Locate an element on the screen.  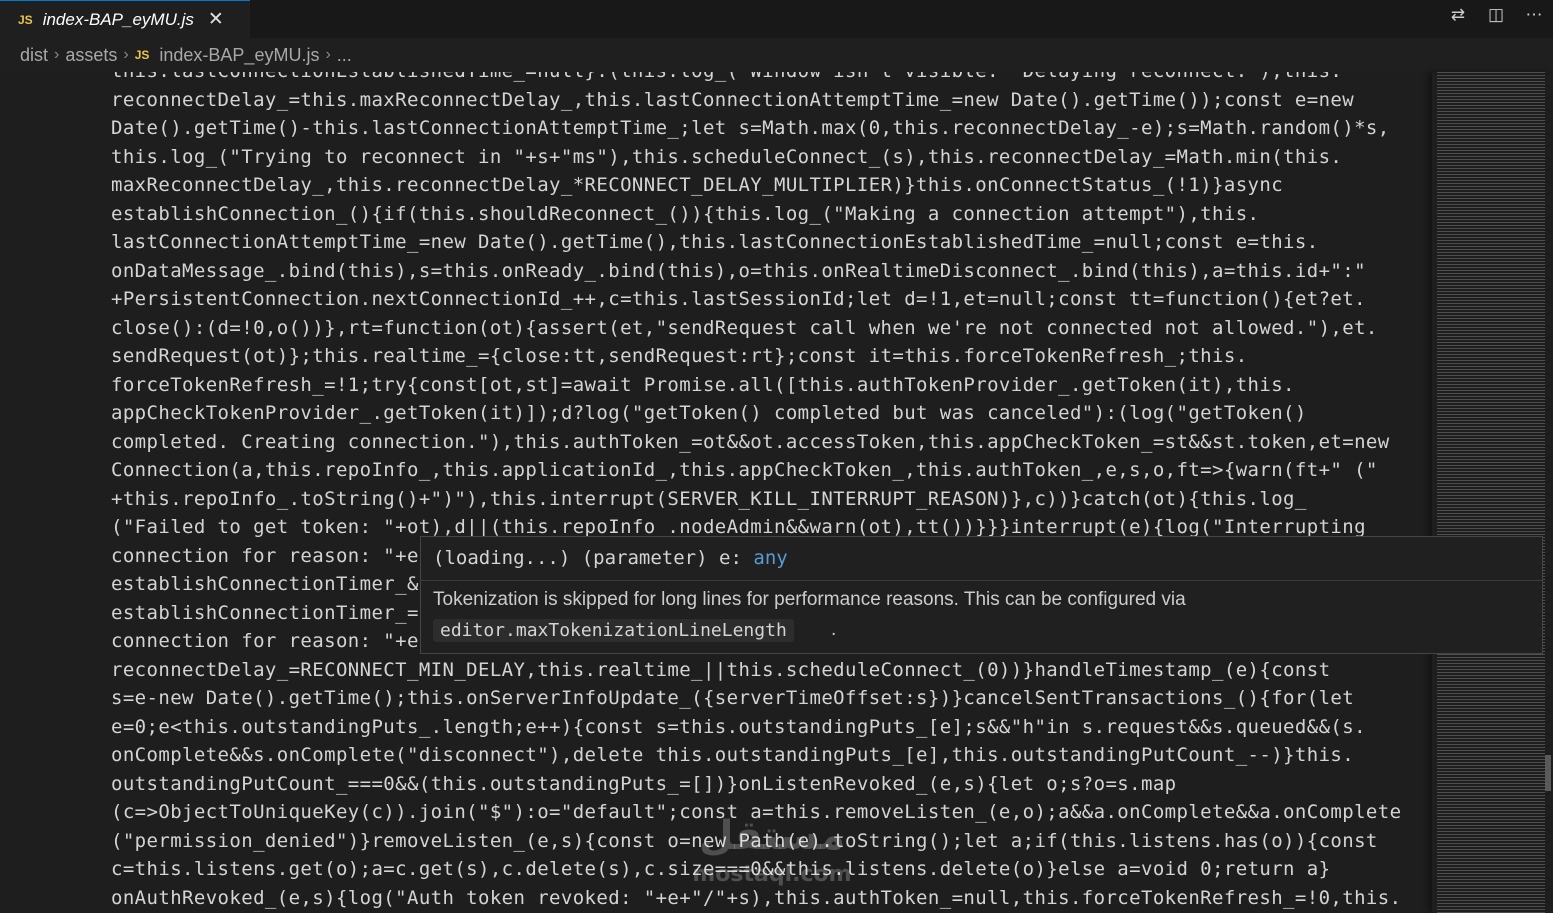
hover-signature: (loading...) (parameter) e: any is located at coordinates (610, 558).